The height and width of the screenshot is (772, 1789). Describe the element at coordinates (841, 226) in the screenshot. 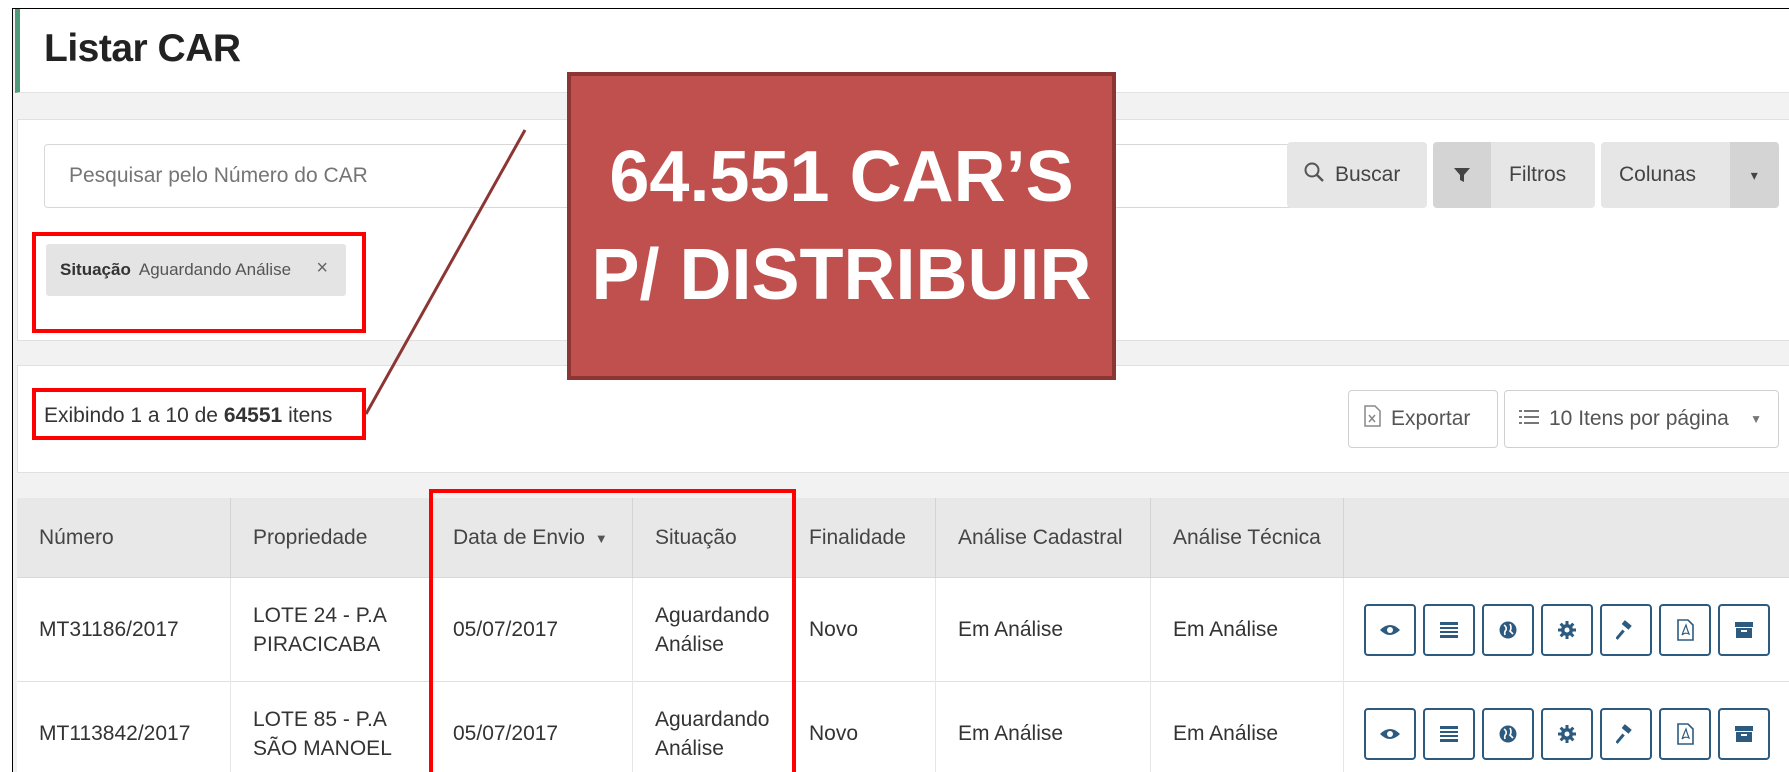

I see `annotation-callout: 64.551 CAR’S P/ DISTRIBUIR` at that location.